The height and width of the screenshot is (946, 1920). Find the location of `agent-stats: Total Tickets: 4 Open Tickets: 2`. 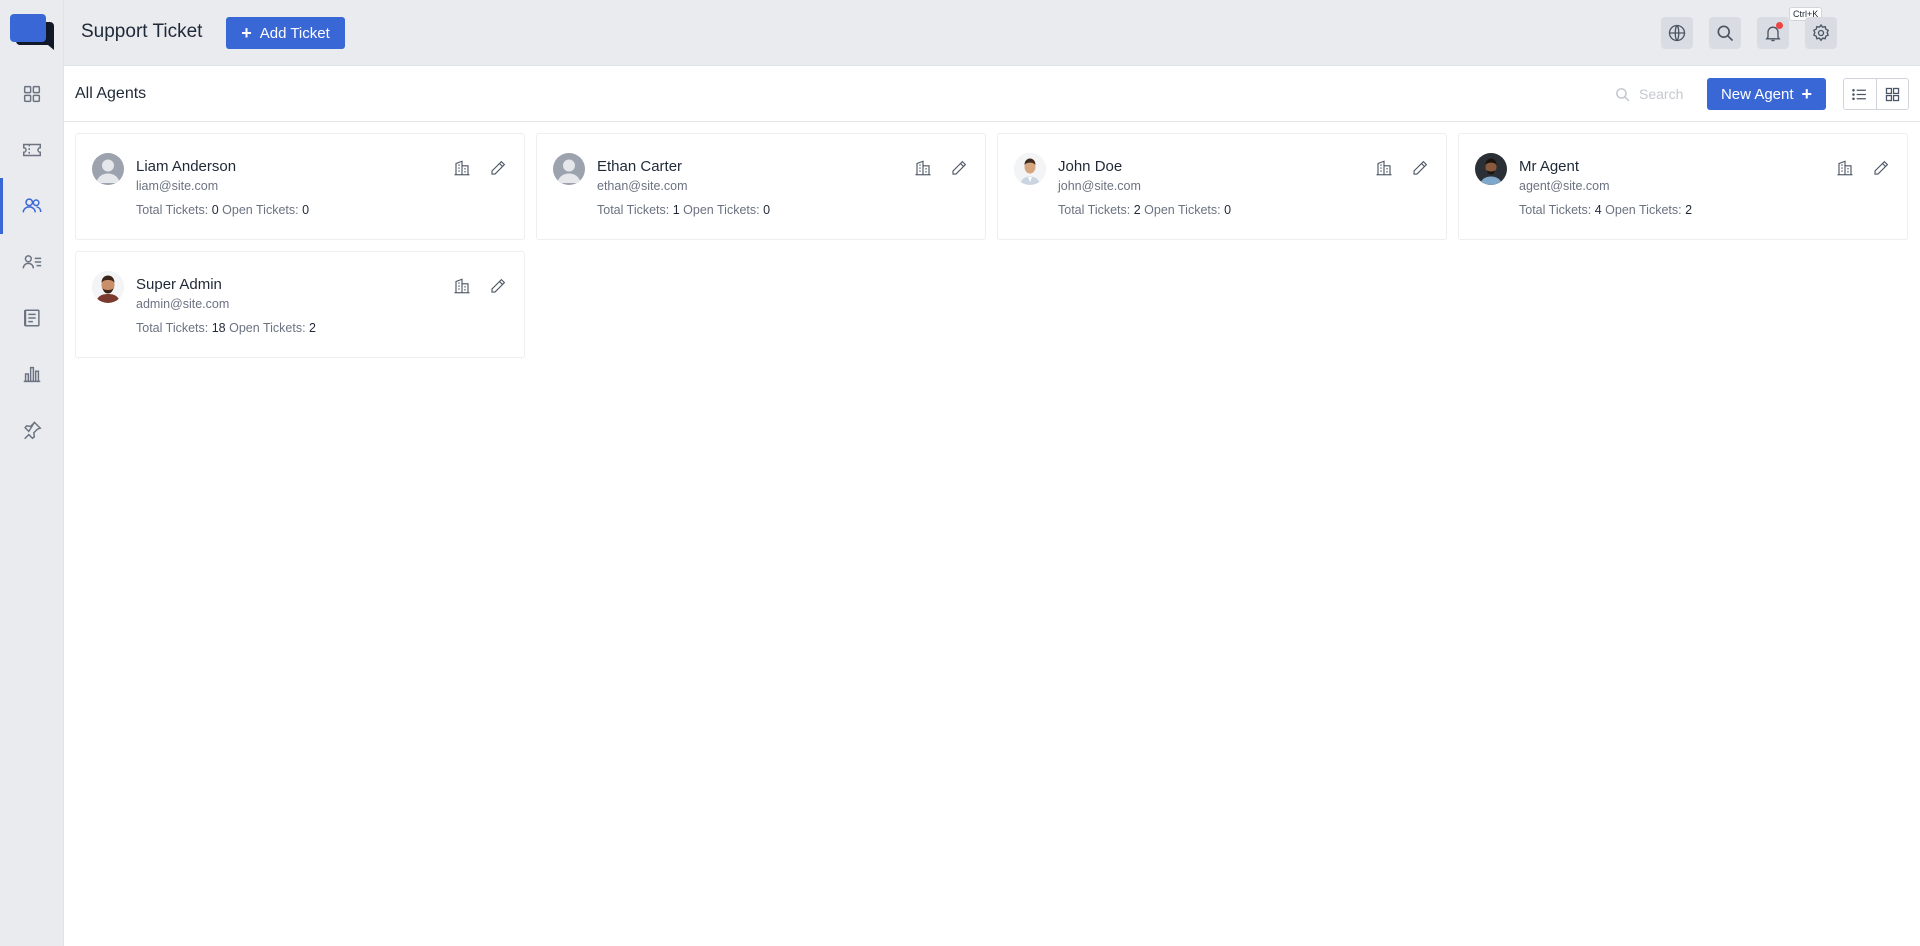

agent-stats: Total Tickets: 4 Open Tickets: 2 is located at coordinates (1605, 210).